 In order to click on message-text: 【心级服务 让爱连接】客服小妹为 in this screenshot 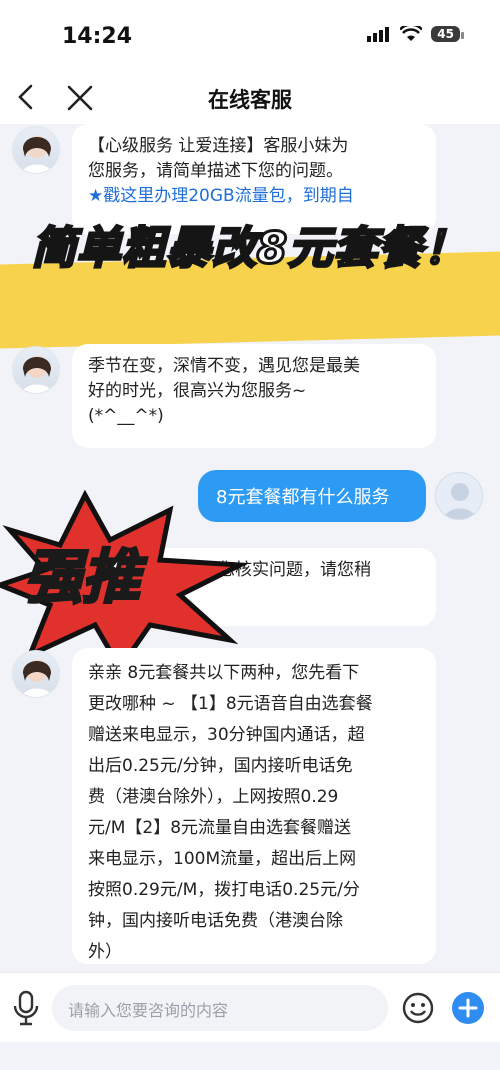, I will do `click(218, 146)`.